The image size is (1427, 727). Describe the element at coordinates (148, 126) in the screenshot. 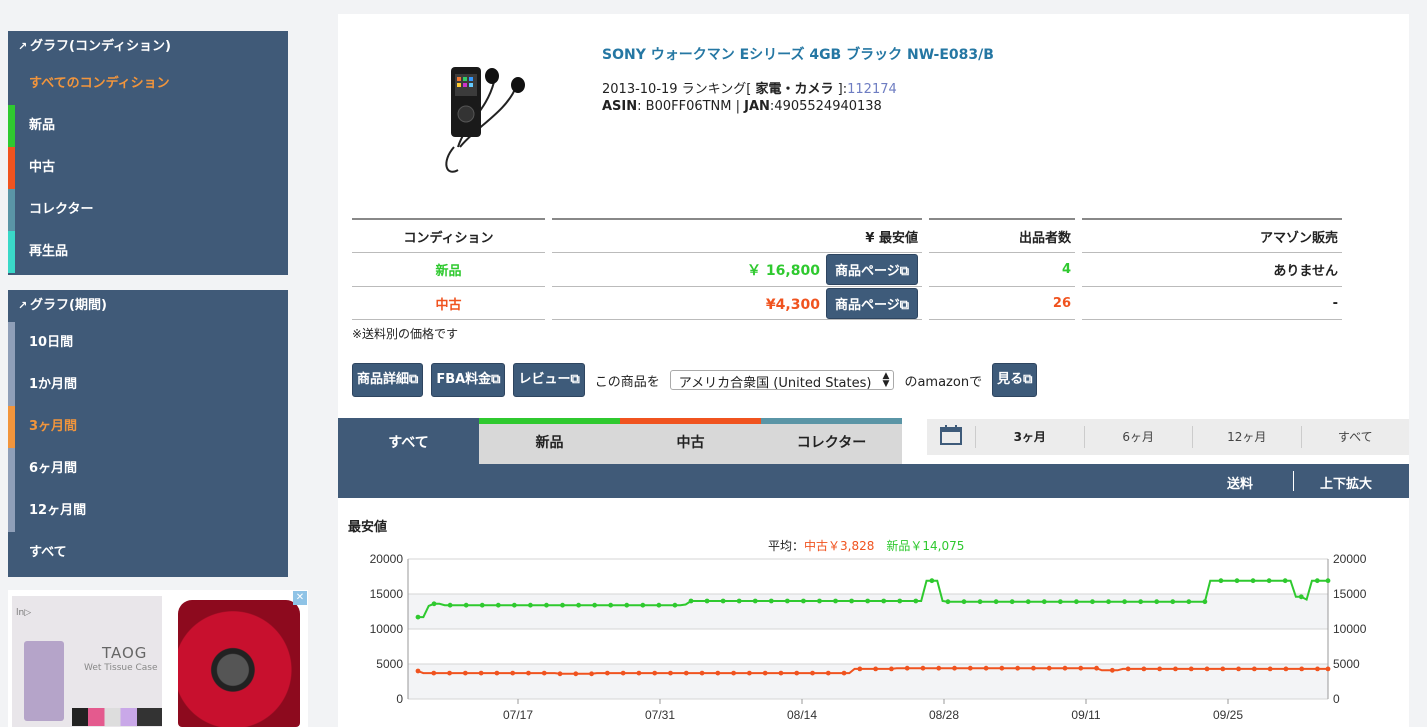

I see `sidebar-item-new: 新品` at that location.